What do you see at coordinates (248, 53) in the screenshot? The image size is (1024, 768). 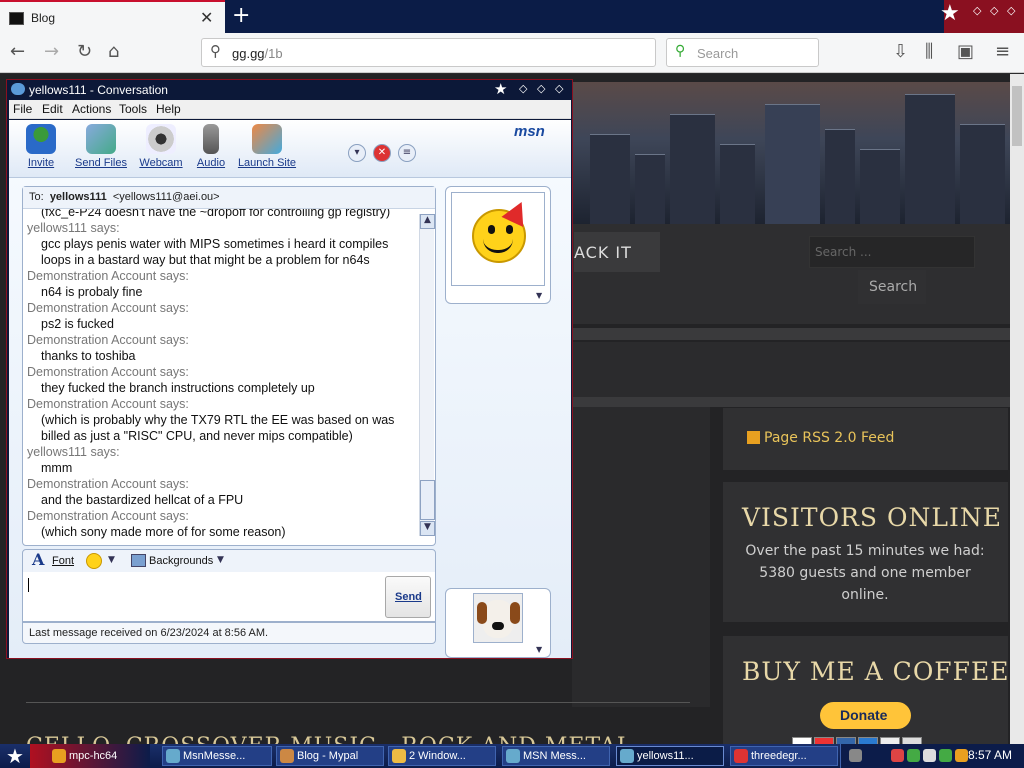 I see `url-host: gg.gg` at bounding box center [248, 53].